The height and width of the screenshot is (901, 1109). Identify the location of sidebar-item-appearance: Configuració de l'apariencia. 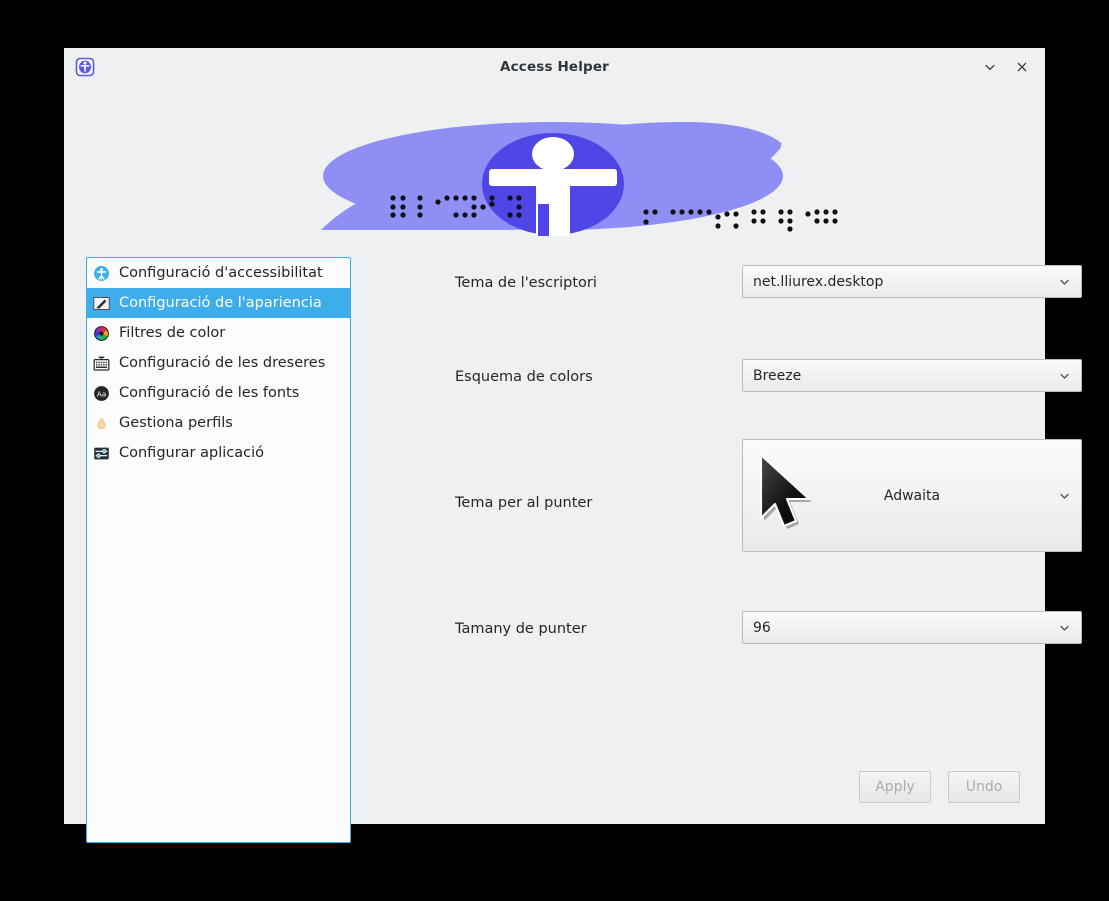
(218, 303).